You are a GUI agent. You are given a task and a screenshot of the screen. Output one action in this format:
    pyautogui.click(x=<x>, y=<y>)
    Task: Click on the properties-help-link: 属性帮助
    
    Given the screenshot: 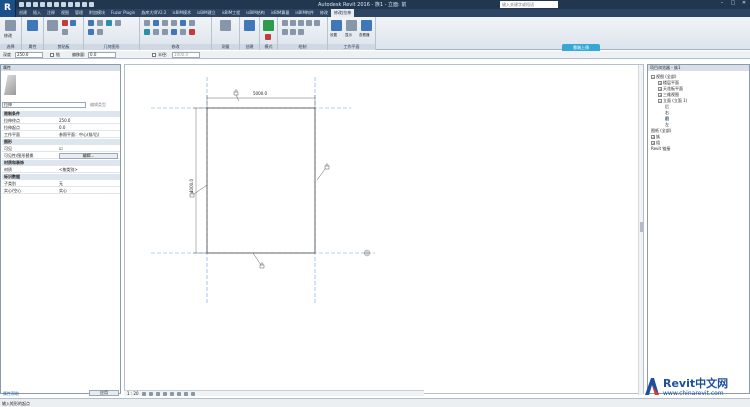 What is the action you would take?
    pyautogui.click(x=11, y=394)
    